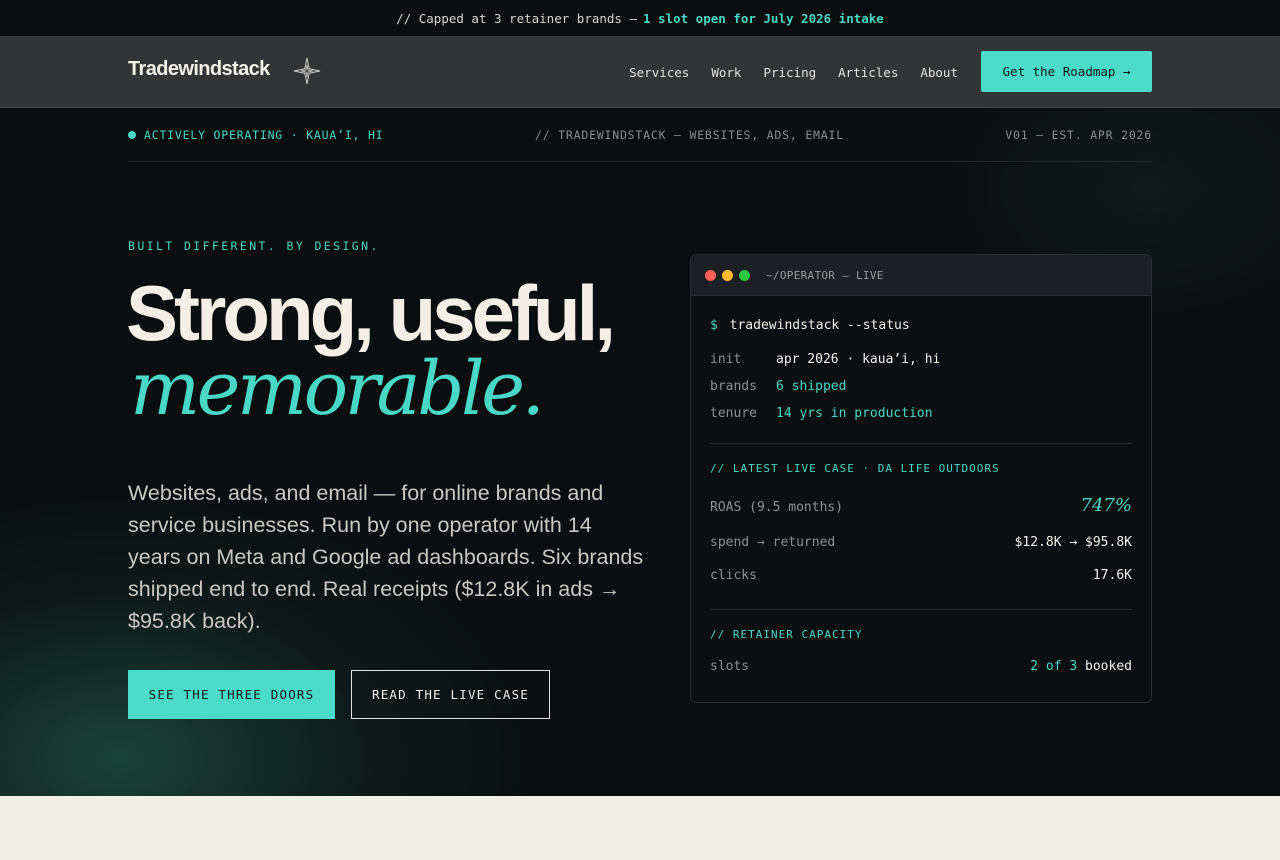  I want to click on case-value: $12.8K → $95.8K, so click(1073, 542).